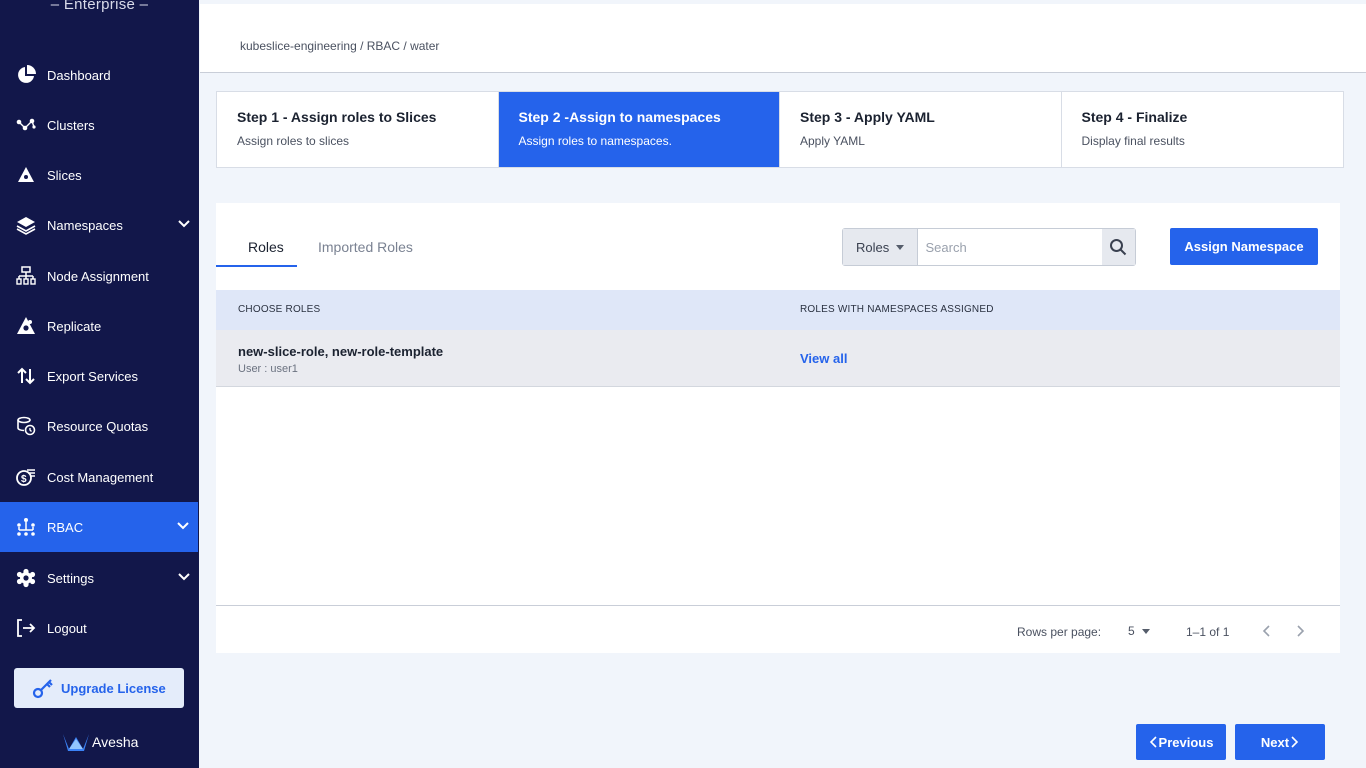 The height and width of the screenshot is (768, 1366). Describe the element at coordinates (64, 175) in the screenshot. I see `sidebar-item-label: Slices` at that location.